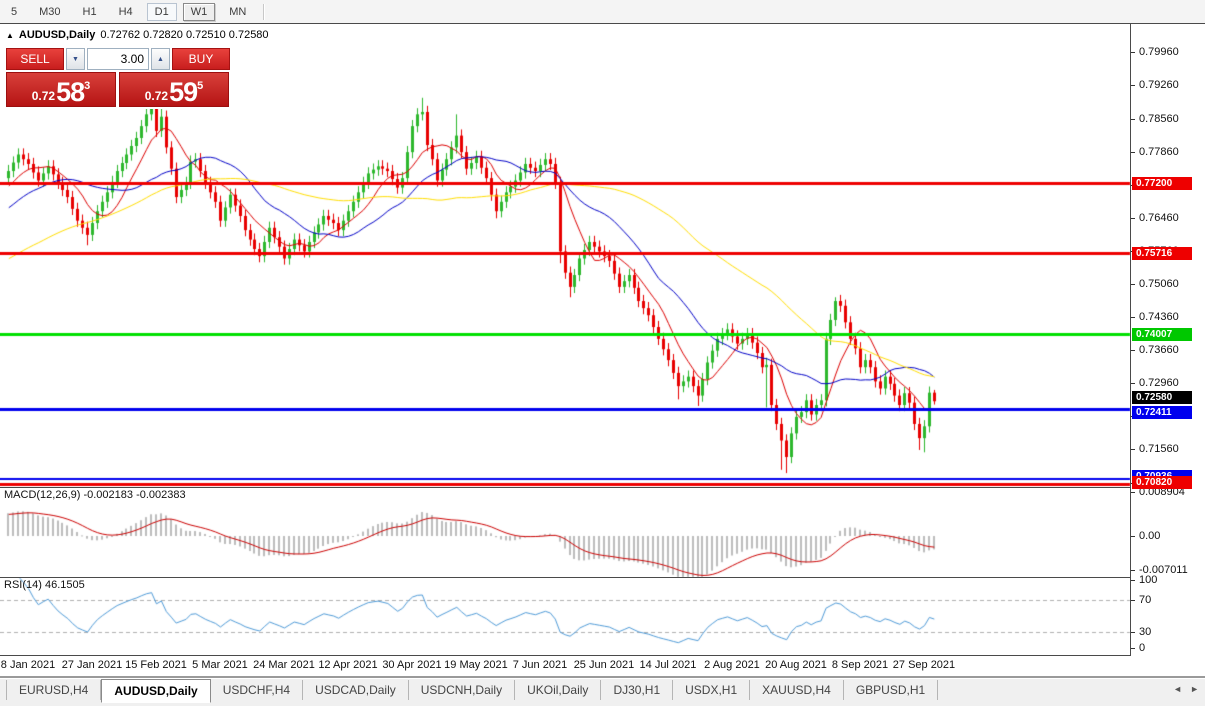 Image resolution: width=1205 pixels, height=706 pixels. What do you see at coordinates (1177, 689) in the screenshot?
I see `tab-scroll-left-icon: ◄` at bounding box center [1177, 689].